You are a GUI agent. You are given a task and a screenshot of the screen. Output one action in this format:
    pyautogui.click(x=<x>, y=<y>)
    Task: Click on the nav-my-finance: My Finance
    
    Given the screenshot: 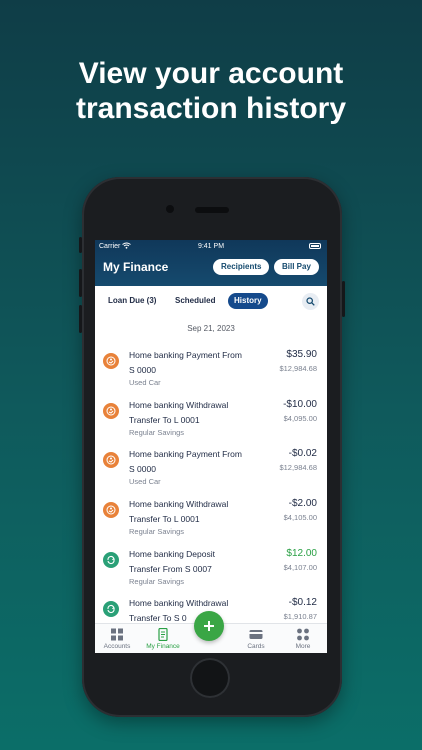 What is the action you would take?
    pyautogui.click(x=163, y=639)
    